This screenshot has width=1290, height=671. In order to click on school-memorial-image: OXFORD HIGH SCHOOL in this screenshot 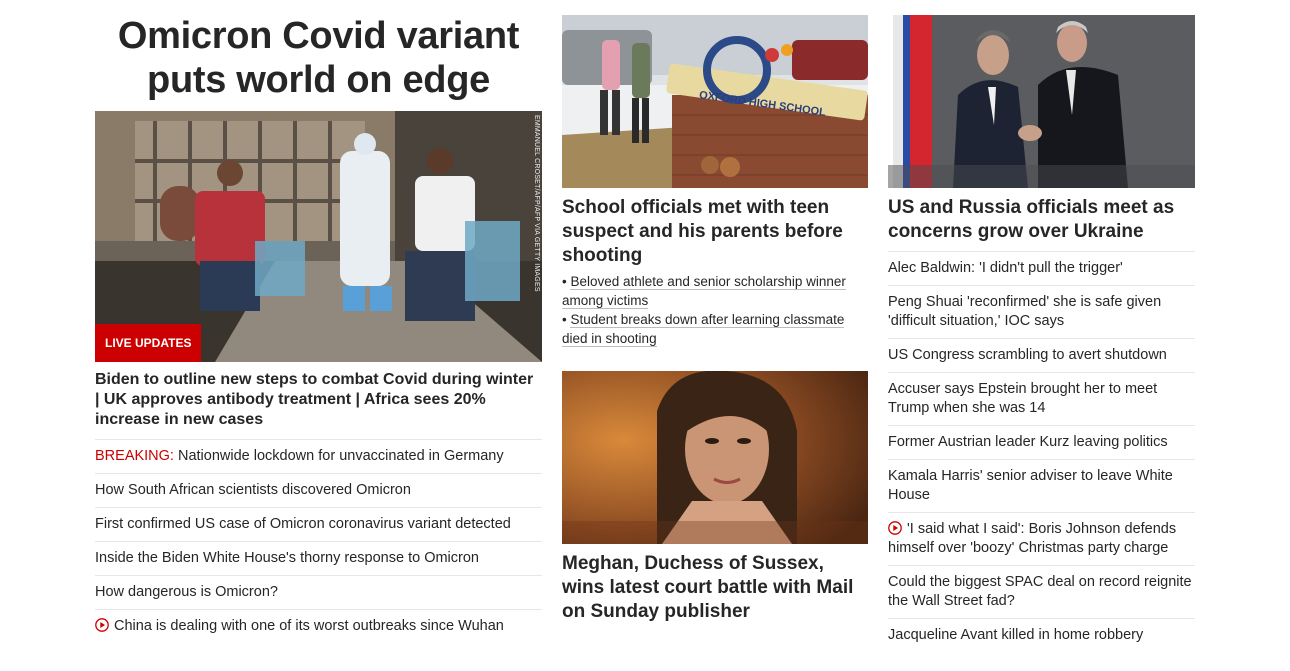, I will do `click(715, 101)`.